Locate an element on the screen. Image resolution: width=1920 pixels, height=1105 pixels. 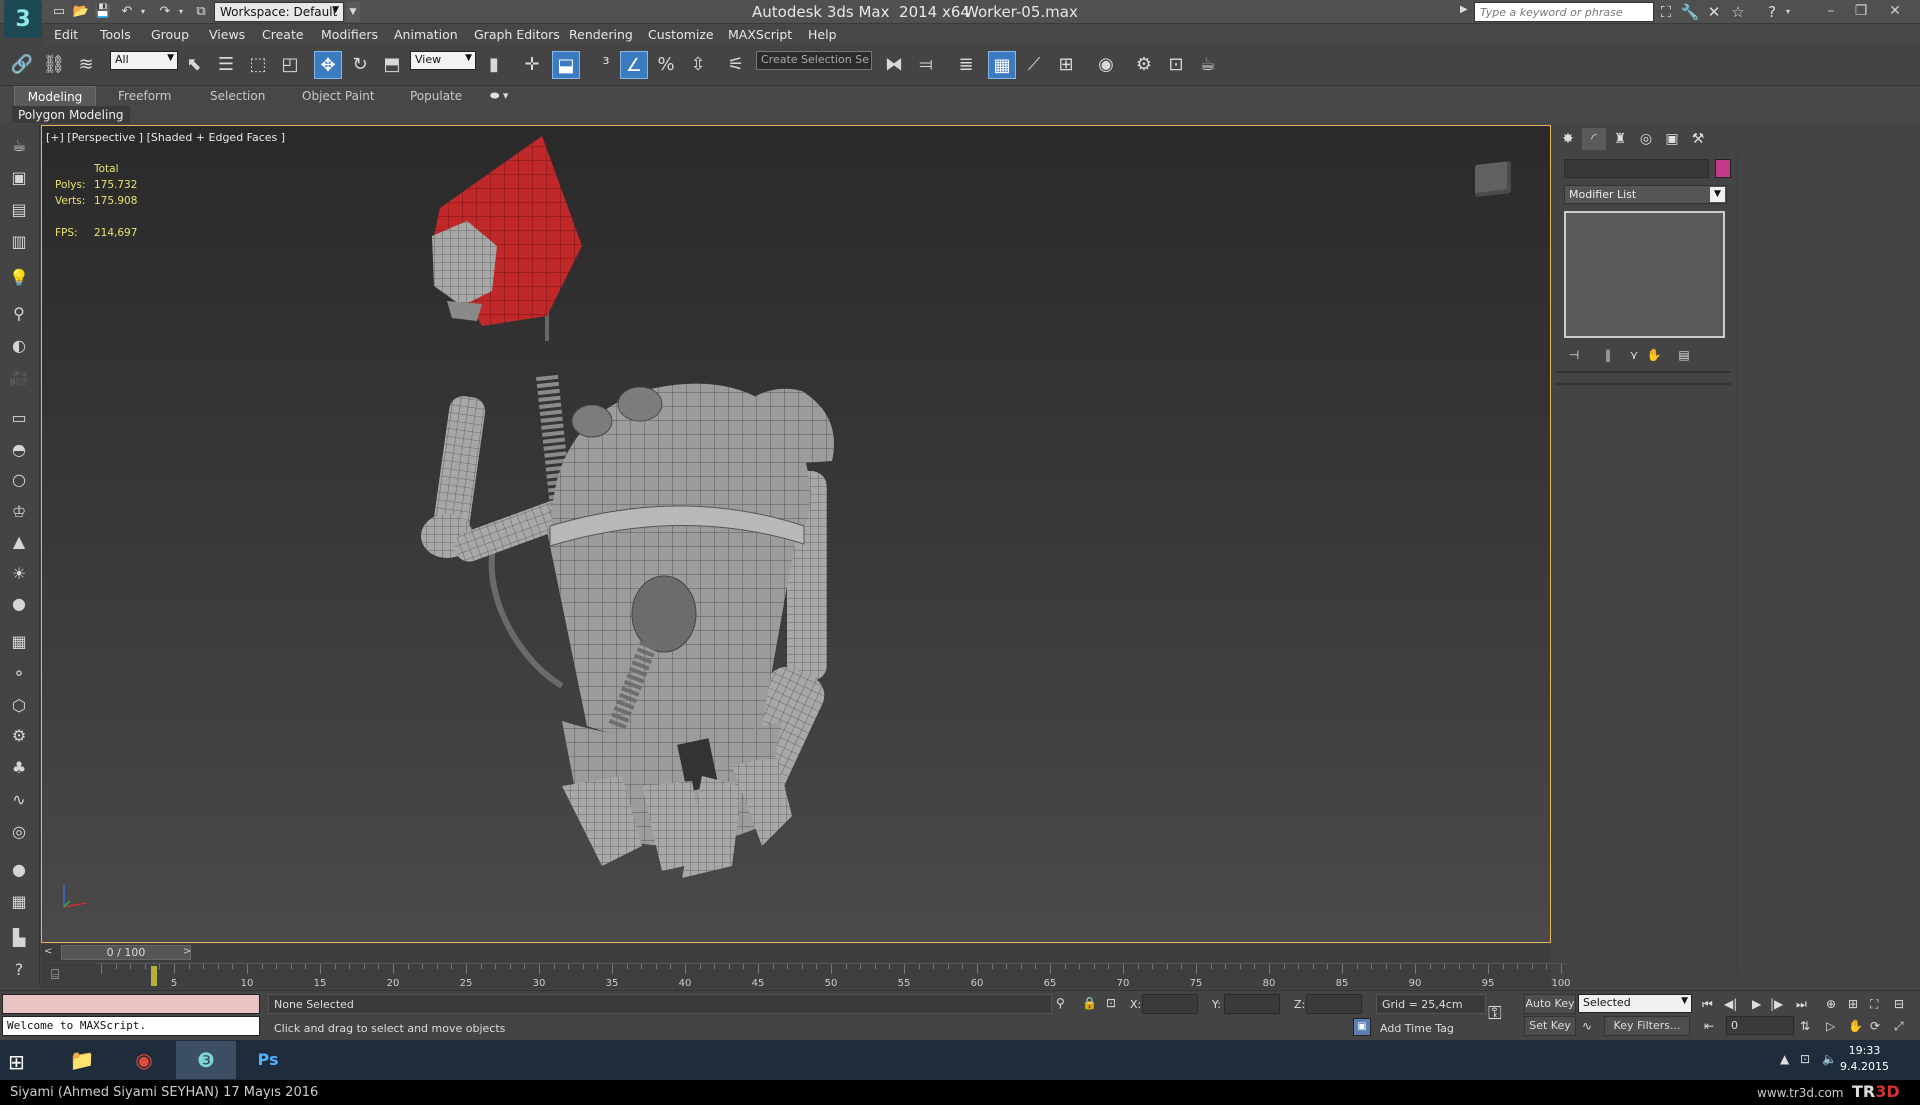
set-keys-key-icon: ⚿ is located at coordinates (1495, 1013).